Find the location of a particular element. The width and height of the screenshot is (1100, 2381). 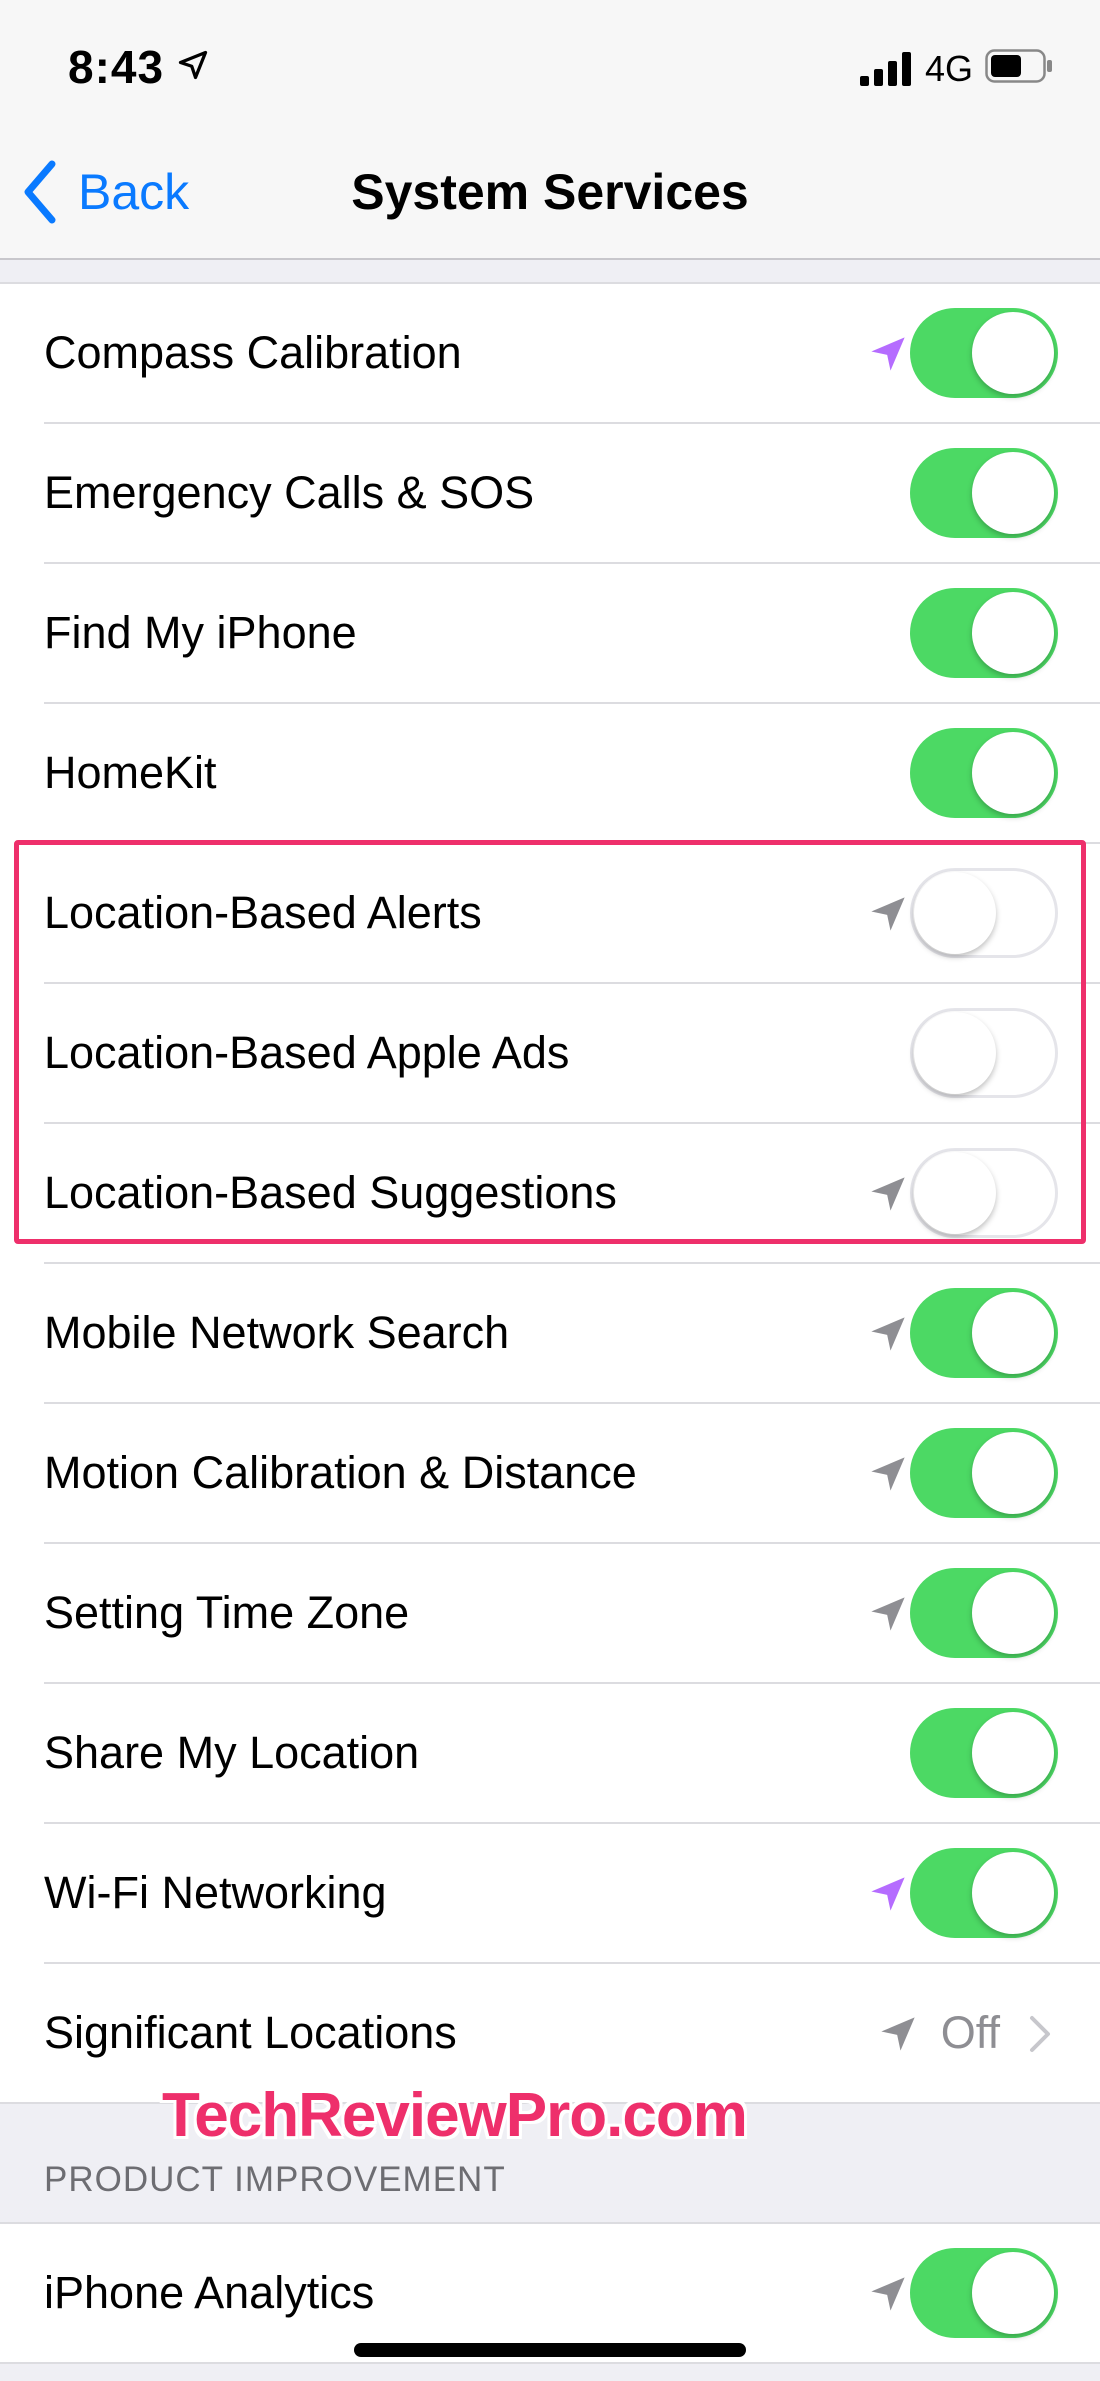

toggle-wi-fi-networking is located at coordinates (984, 1893).